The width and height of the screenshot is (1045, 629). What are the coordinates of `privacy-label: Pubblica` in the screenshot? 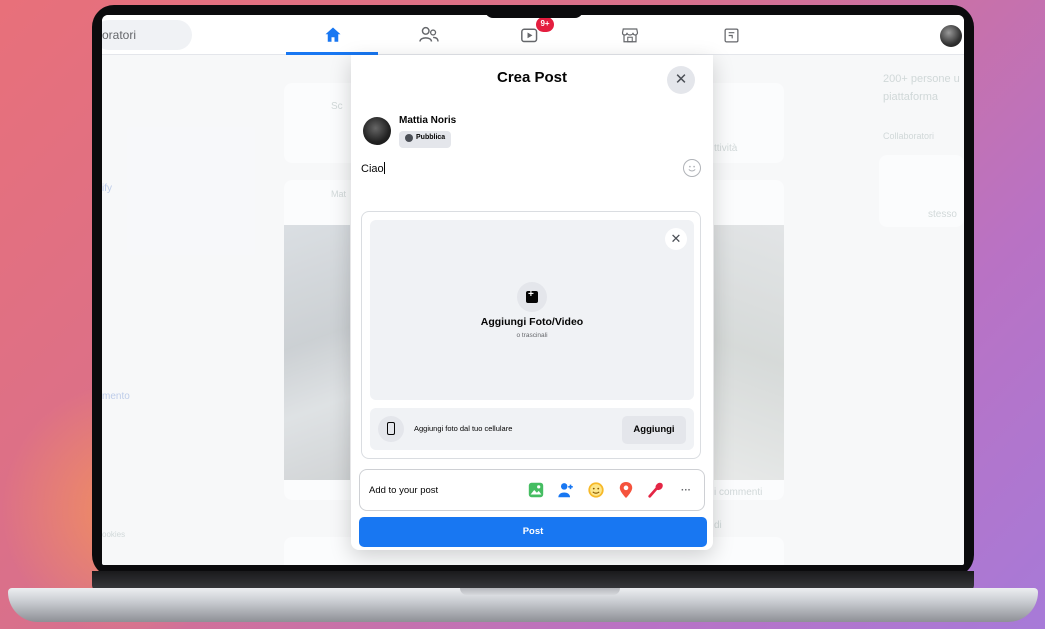 It's located at (431, 137).